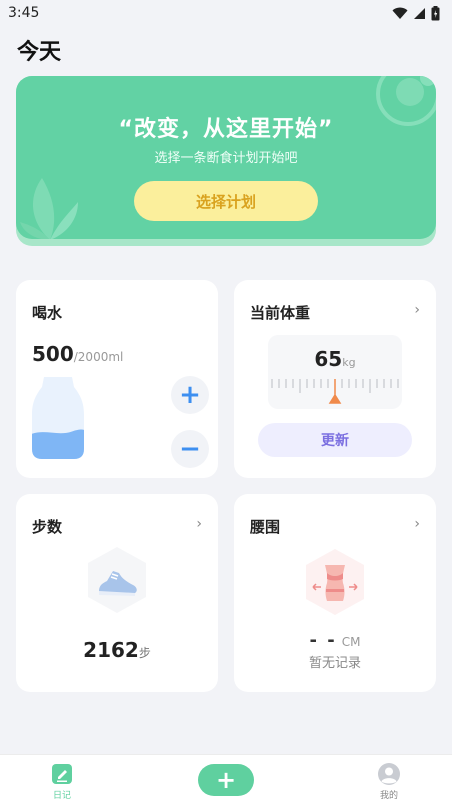 Image resolution: width=452 pixels, height=804 pixels. I want to click on ruler-scale-icon, so click(335, 391).